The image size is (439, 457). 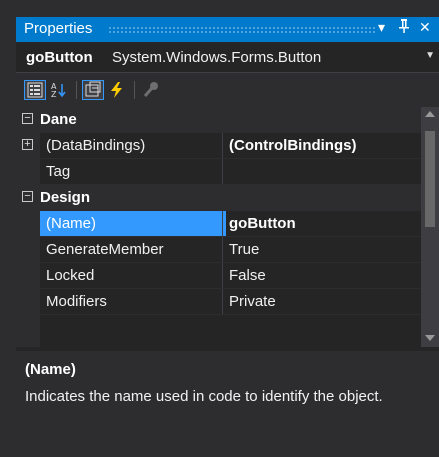 What do you see at coordinates (230, 314) in the screenshot?
I see `row-divider` at bounding box center [230, 314].